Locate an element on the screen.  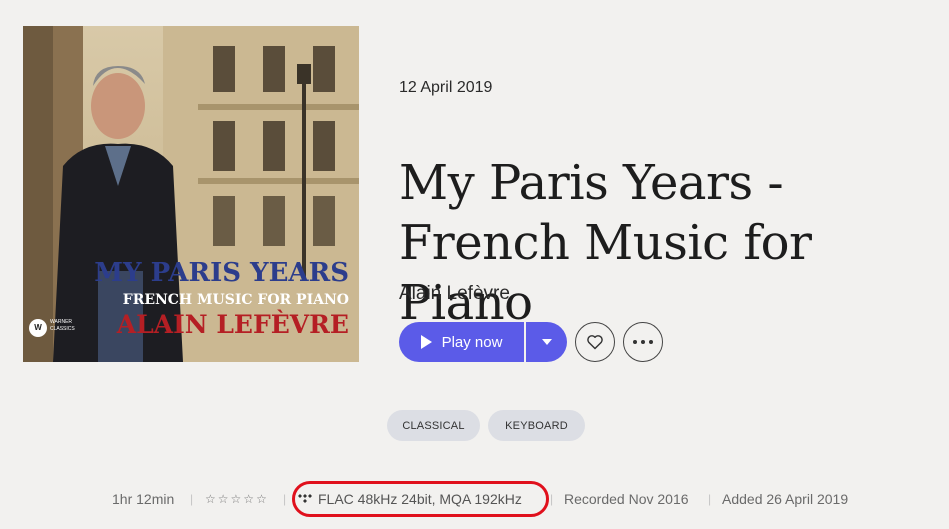
play-options-dropdown is located at coordinates (546, 342).